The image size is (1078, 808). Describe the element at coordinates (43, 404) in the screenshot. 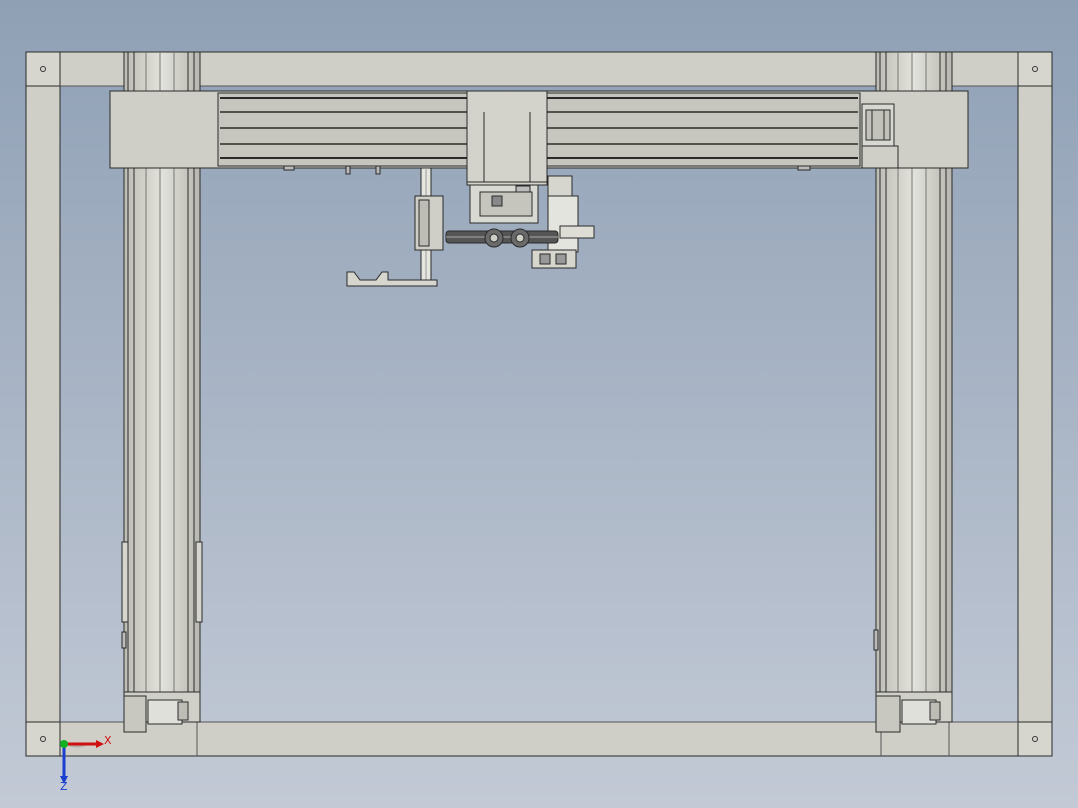

I see `frame-left-bar` at that location.